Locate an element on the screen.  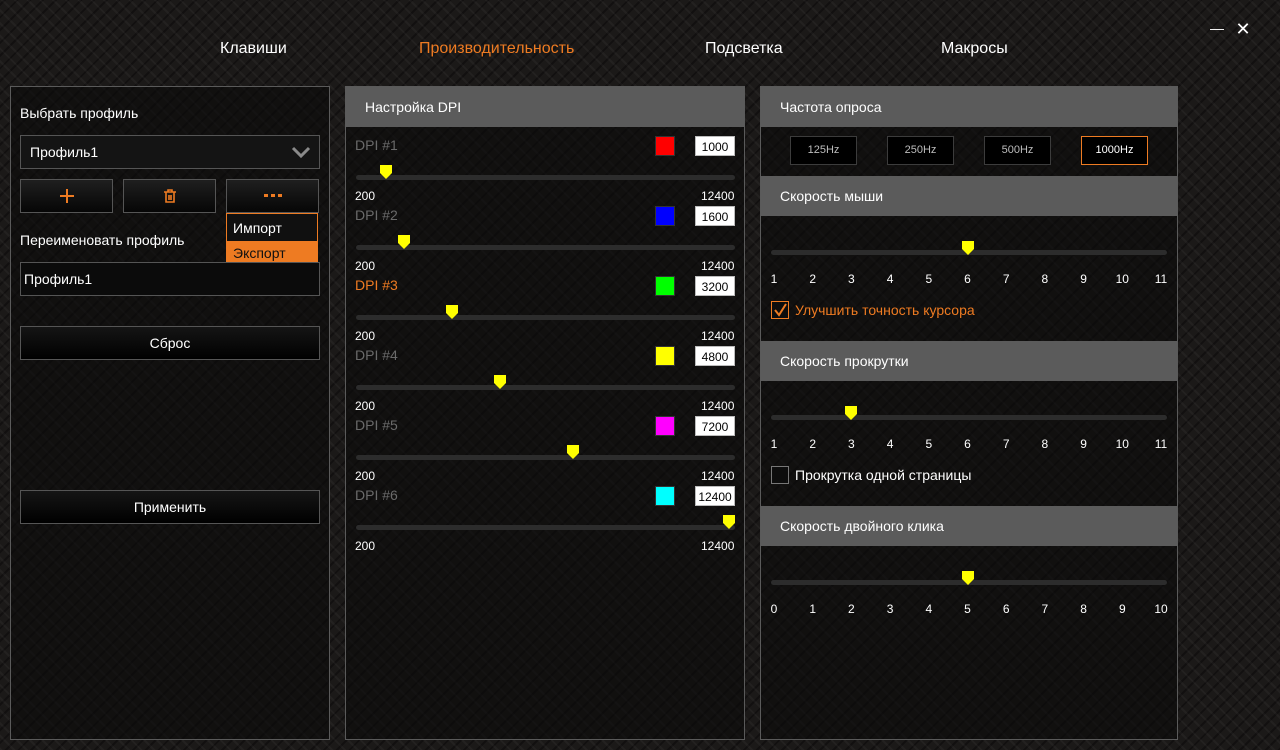
delete-profile-button is located at coordinates (169, 196).